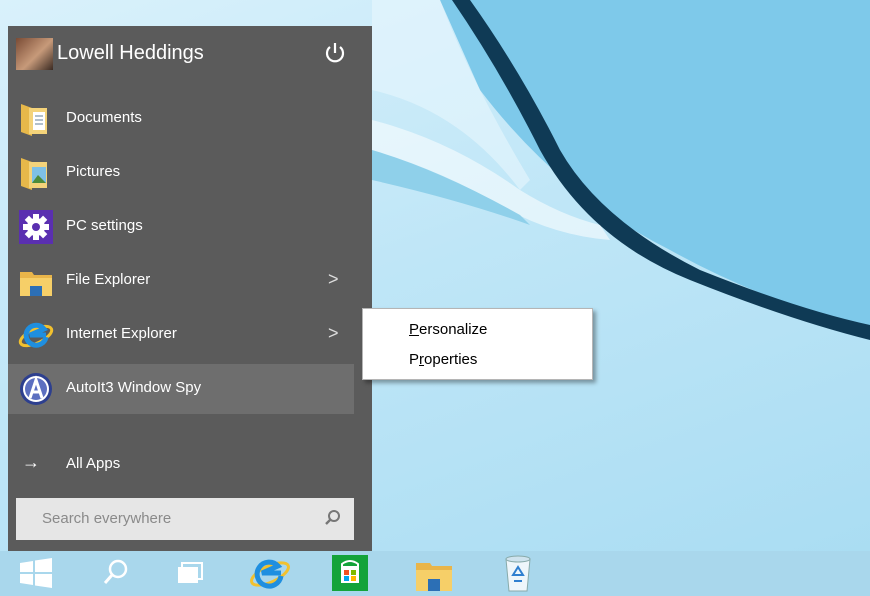 This screenshot has width=870, height=596. What do you see at coordinates (414, 359) in the screenshot?
I see `menu-item-prefix: P` at bounding box center [414, 359].